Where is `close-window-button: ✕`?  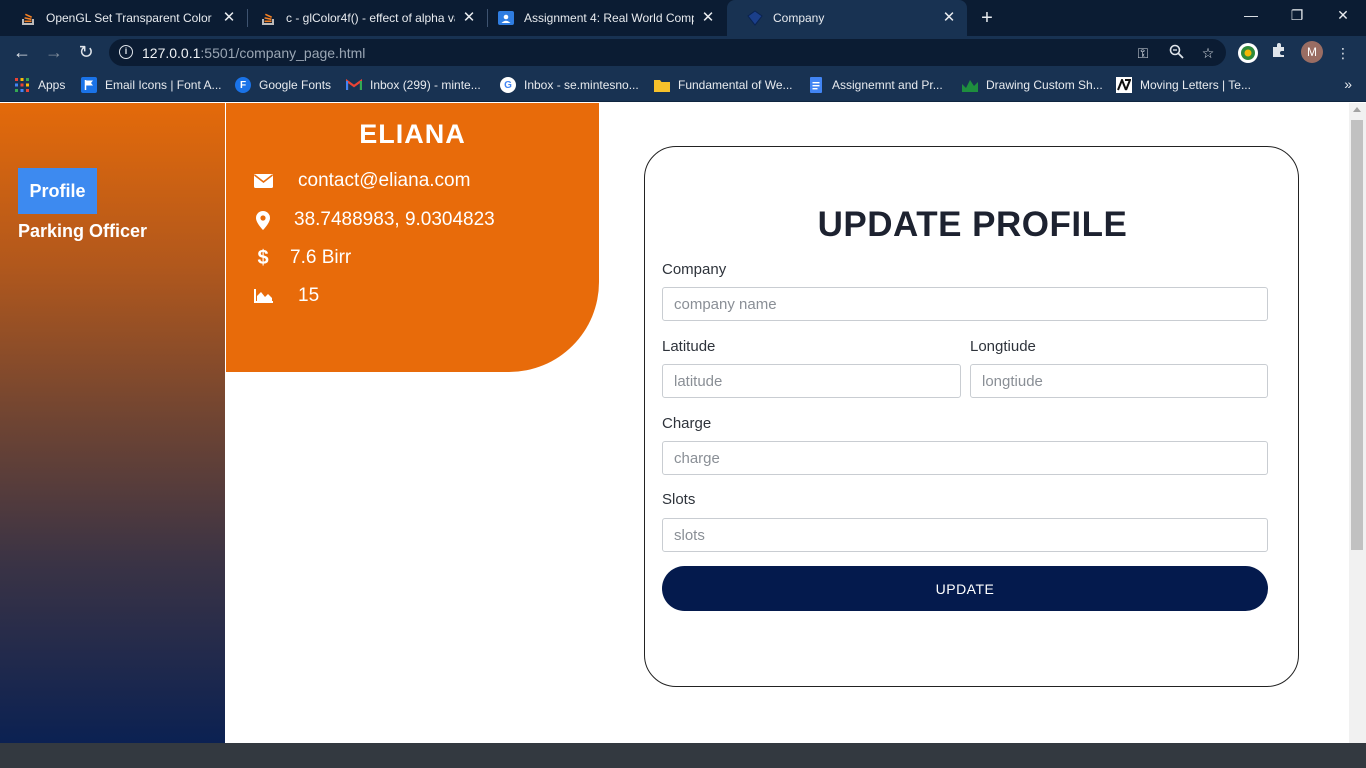
close-window-button: ✕ is located at coordinates (1343, 16).